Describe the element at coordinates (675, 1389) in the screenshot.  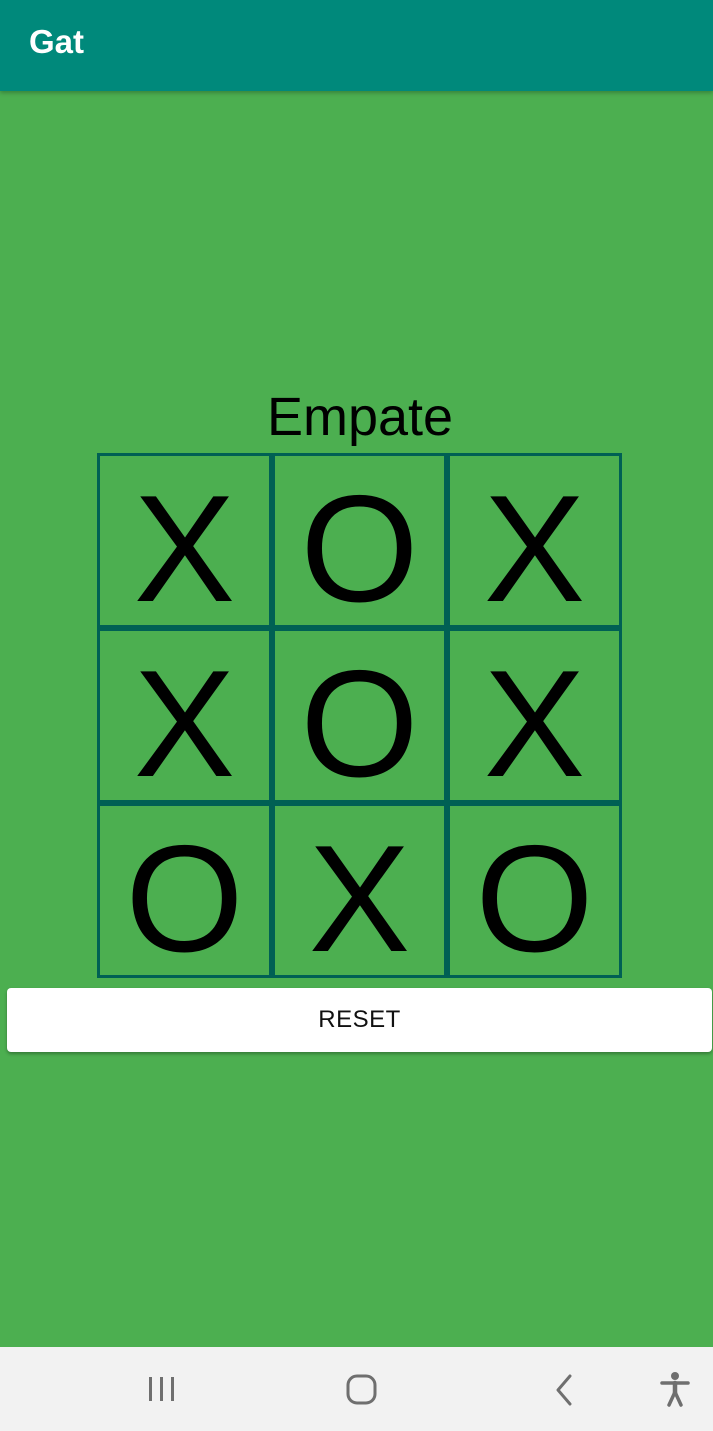
I see `accessibility-icon` at that location.